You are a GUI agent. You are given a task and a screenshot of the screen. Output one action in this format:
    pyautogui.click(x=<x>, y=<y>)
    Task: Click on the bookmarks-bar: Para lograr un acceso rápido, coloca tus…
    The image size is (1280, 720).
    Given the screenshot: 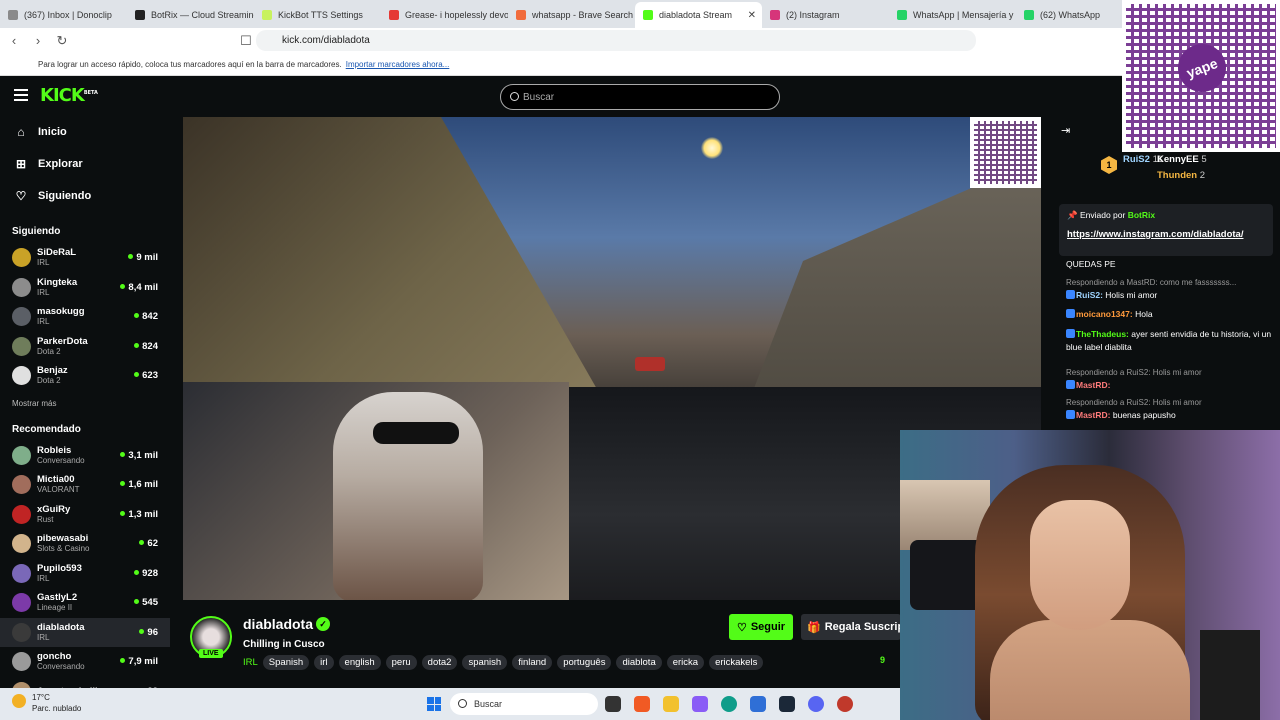 What is the action you would take?
    pyautogui.click(x=640, y=64)
    